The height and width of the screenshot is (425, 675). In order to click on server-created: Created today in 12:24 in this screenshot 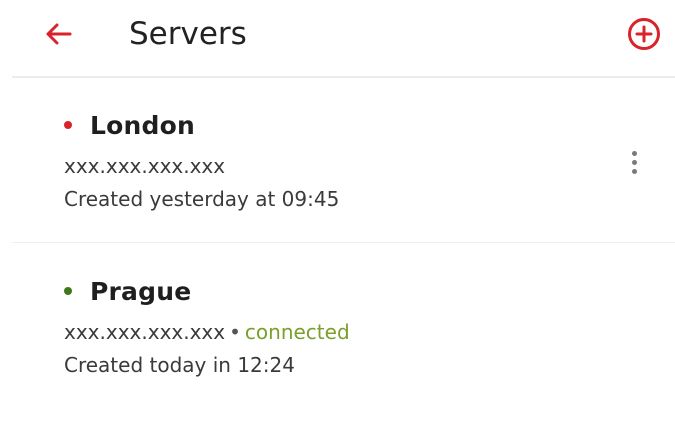, I will do `click(179, 365)`.